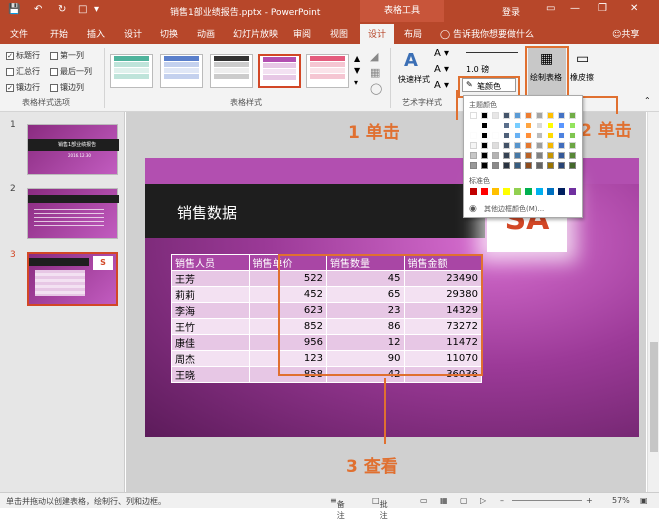 This screenshot has width=659, height=521. What do you see at coordinates (210, 326) in the screenshot?
I see `table-cell: 王竹` at bounding box center [210, 326].